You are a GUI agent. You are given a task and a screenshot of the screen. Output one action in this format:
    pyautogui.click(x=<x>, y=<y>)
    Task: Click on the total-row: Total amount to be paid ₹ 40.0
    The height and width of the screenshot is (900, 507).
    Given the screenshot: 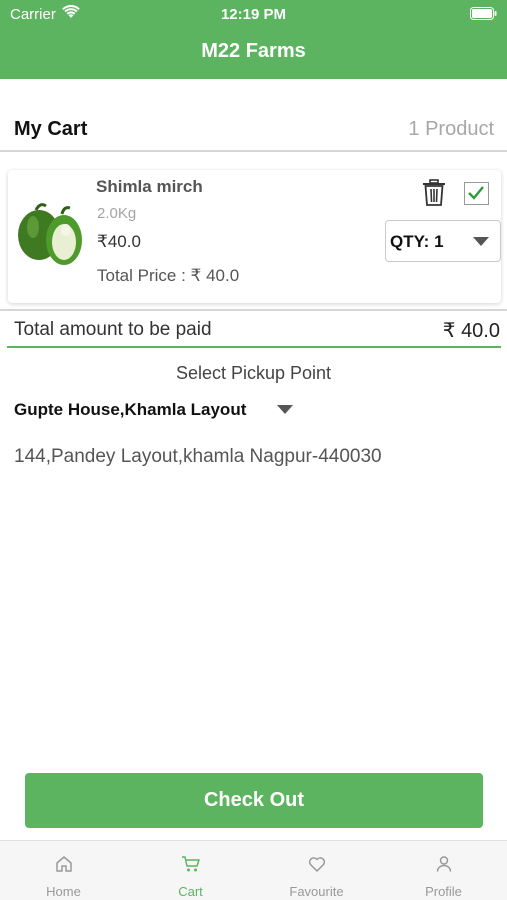 What is the action you would take?
    pyautogui.click(x=253, y=329)
    